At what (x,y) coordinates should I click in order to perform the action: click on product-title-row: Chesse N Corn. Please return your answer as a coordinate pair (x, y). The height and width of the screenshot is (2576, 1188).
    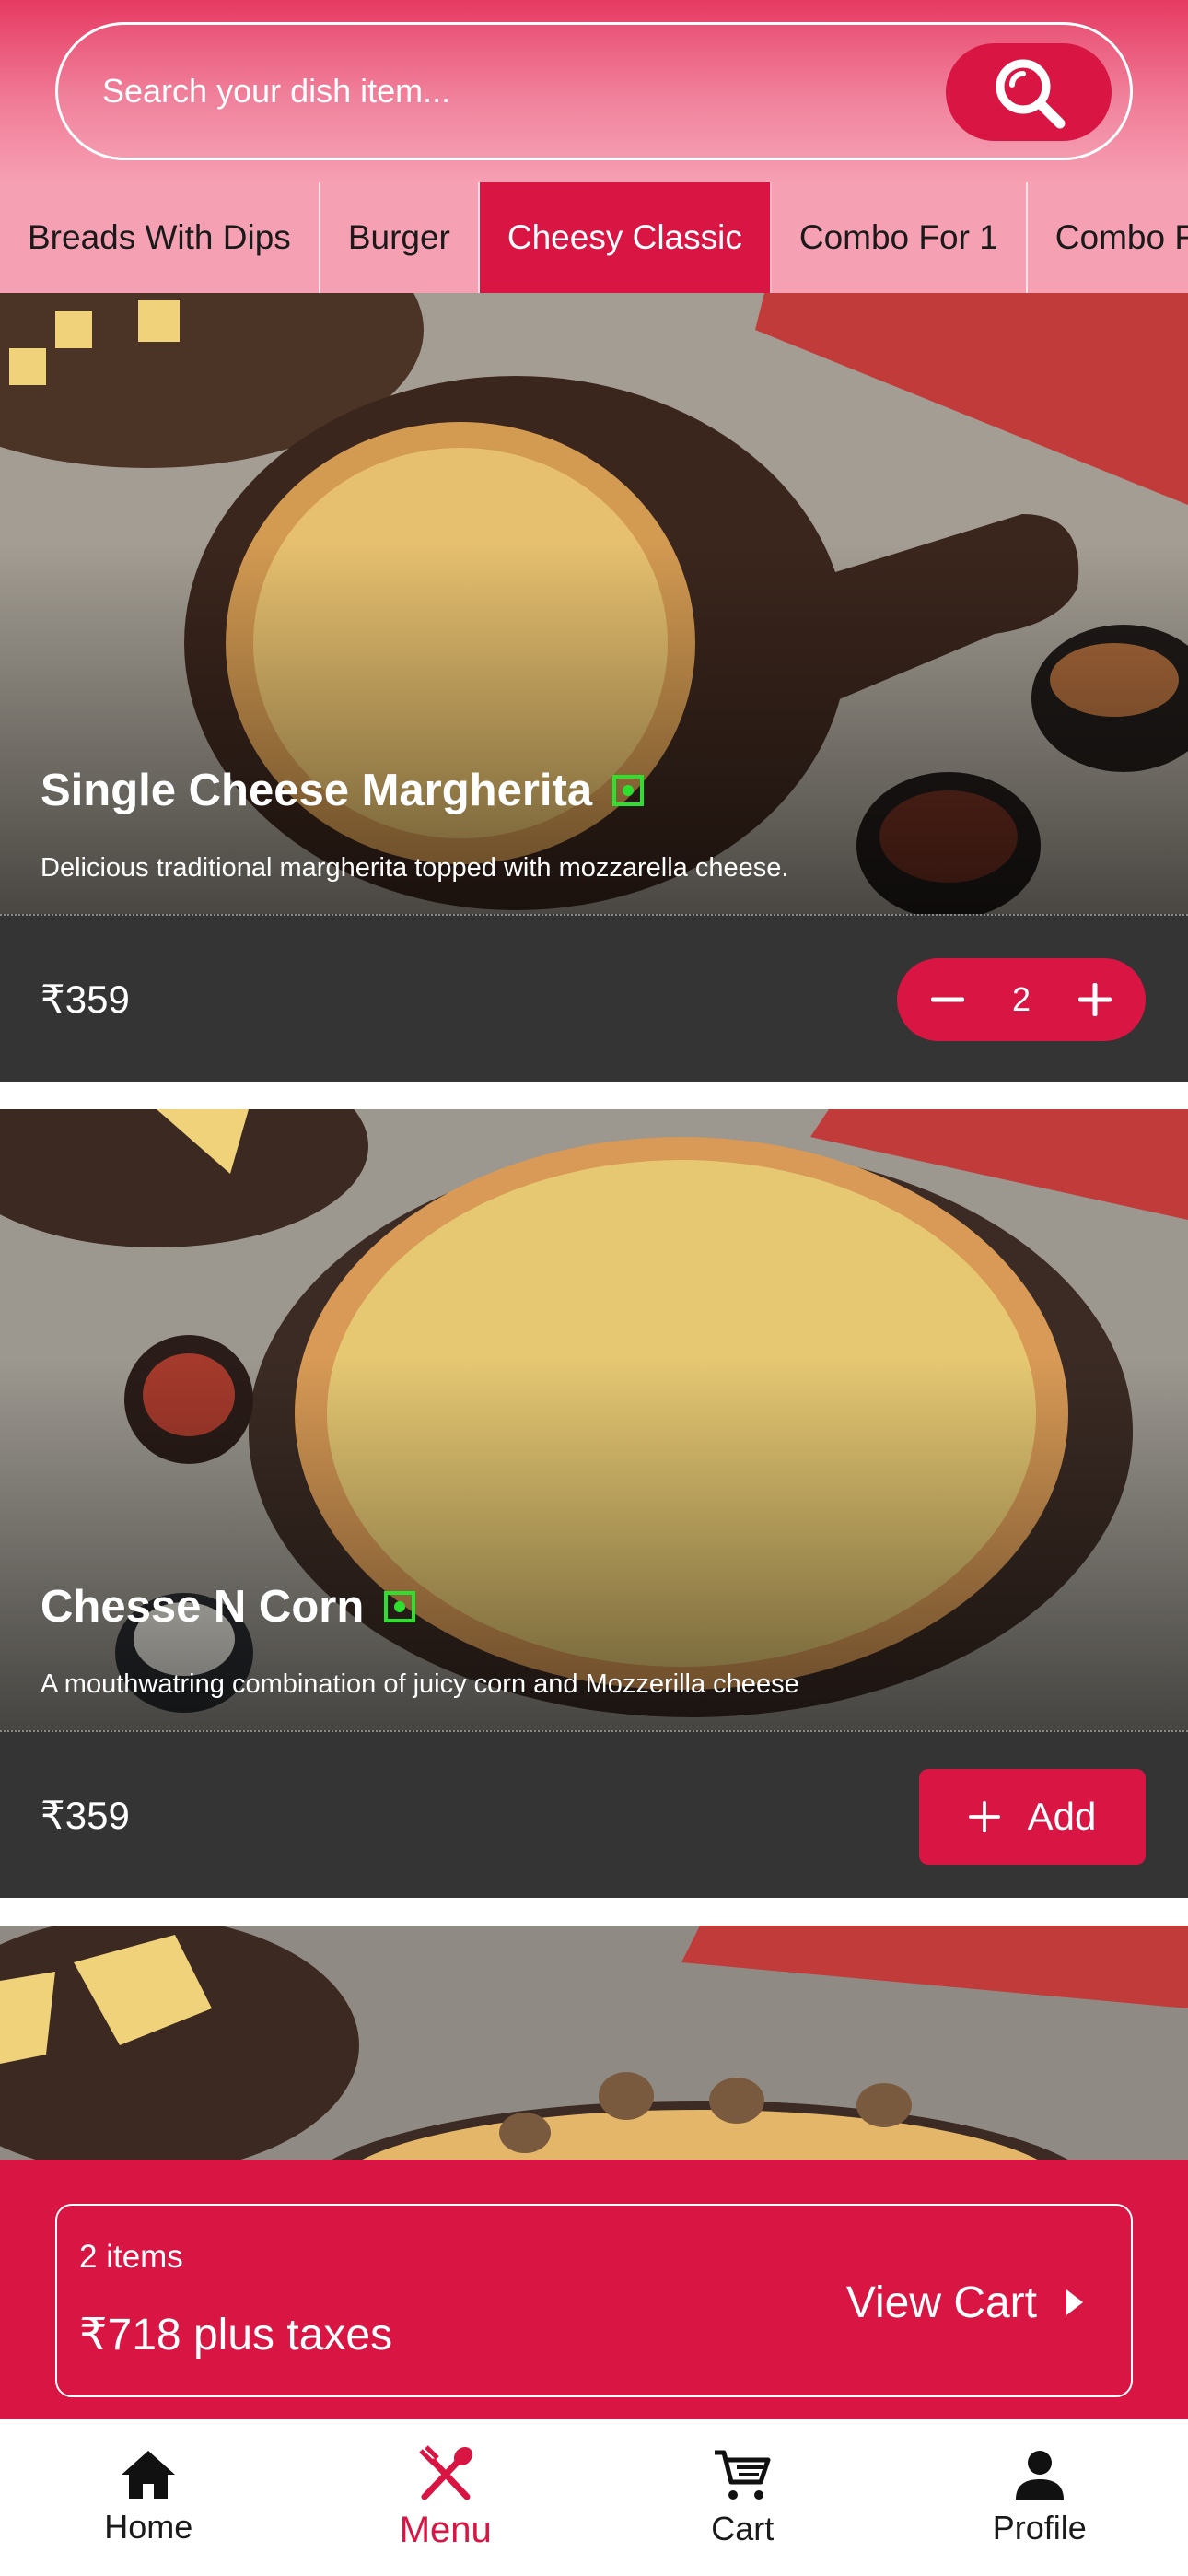
    Looking at the image, I should click on (228, 1607).